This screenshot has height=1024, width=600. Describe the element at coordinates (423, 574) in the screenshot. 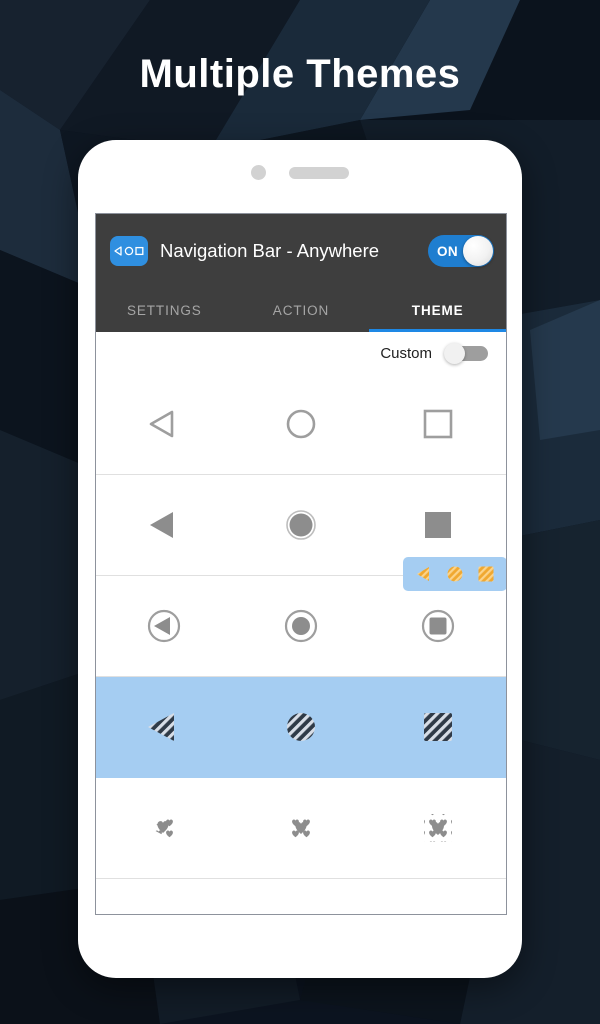

I see `preview-back-triangle-icon` at that location.